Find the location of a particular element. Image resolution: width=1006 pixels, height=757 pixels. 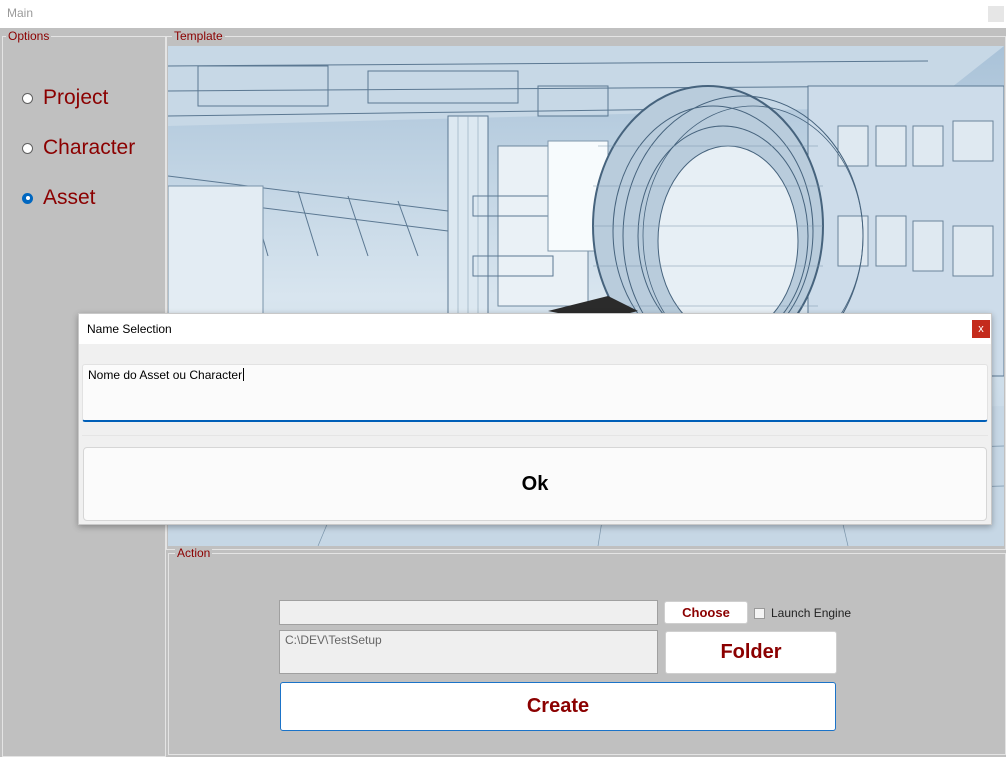

radio-character: Character is located at coordinates (78, 148).